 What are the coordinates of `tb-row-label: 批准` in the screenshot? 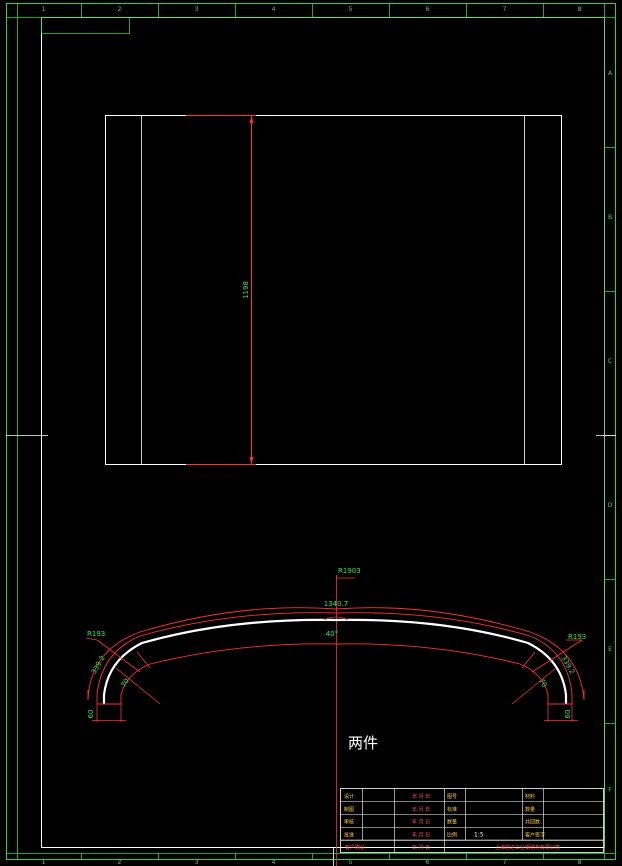 It's located at (349, 834).